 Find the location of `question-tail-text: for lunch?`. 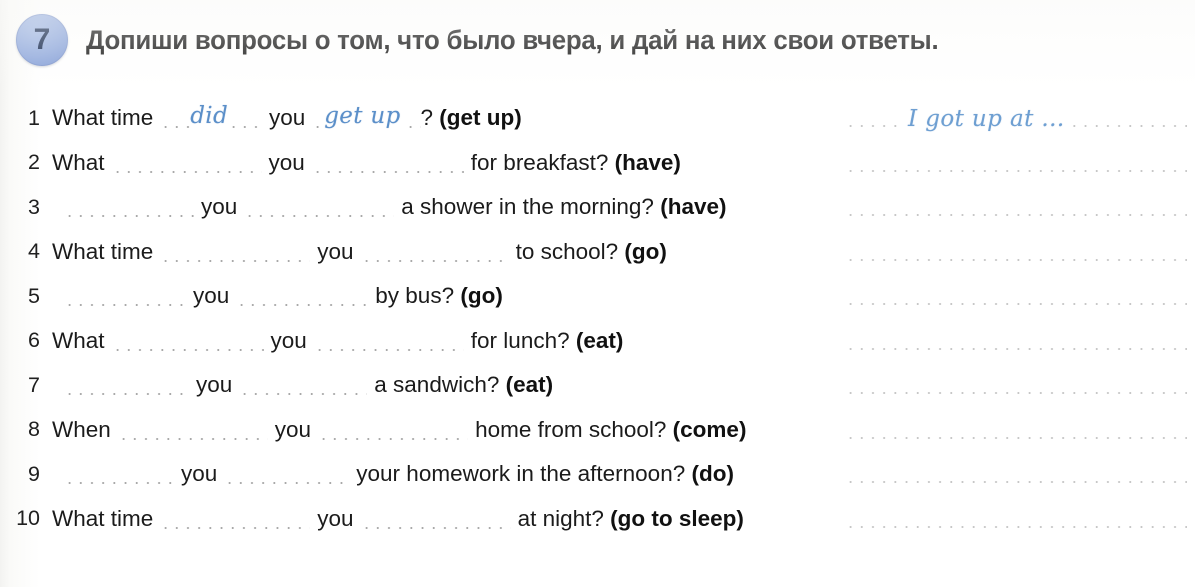

question-tail-text: for lunch? is located at coordinates (520, 340).